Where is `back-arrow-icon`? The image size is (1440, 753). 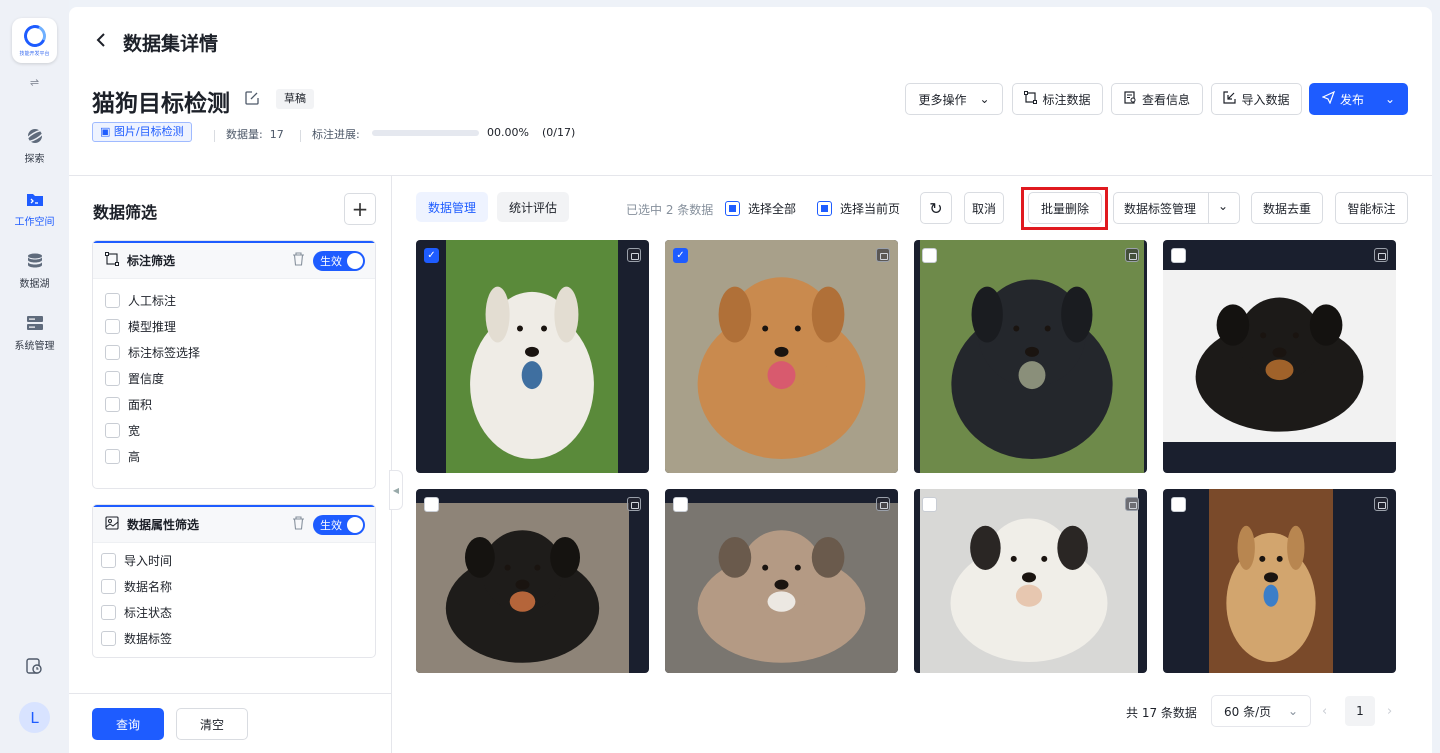
back-arrow-icon is located at coordinates (101, 42).